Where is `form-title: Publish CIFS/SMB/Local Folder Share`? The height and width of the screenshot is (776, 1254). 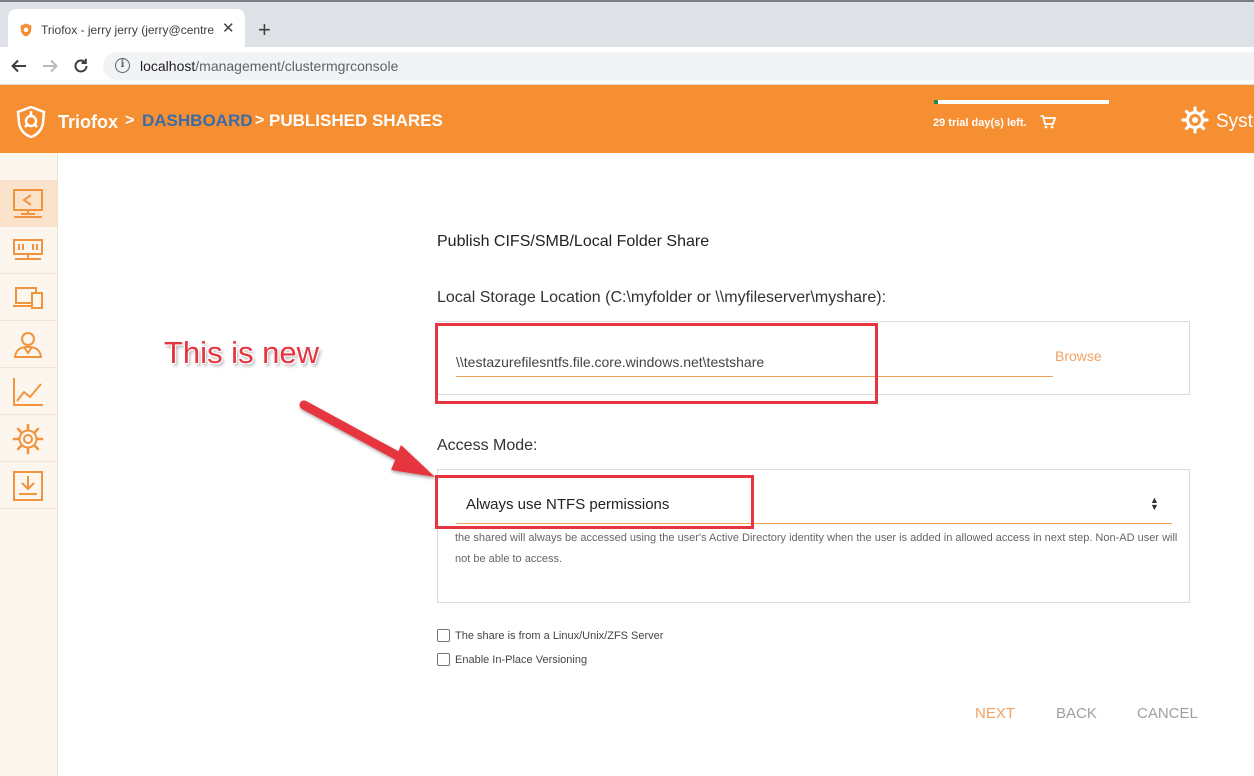
form-title: Publish CIFS/SMB/Local Folder Share is located at coordinates (573, 241).